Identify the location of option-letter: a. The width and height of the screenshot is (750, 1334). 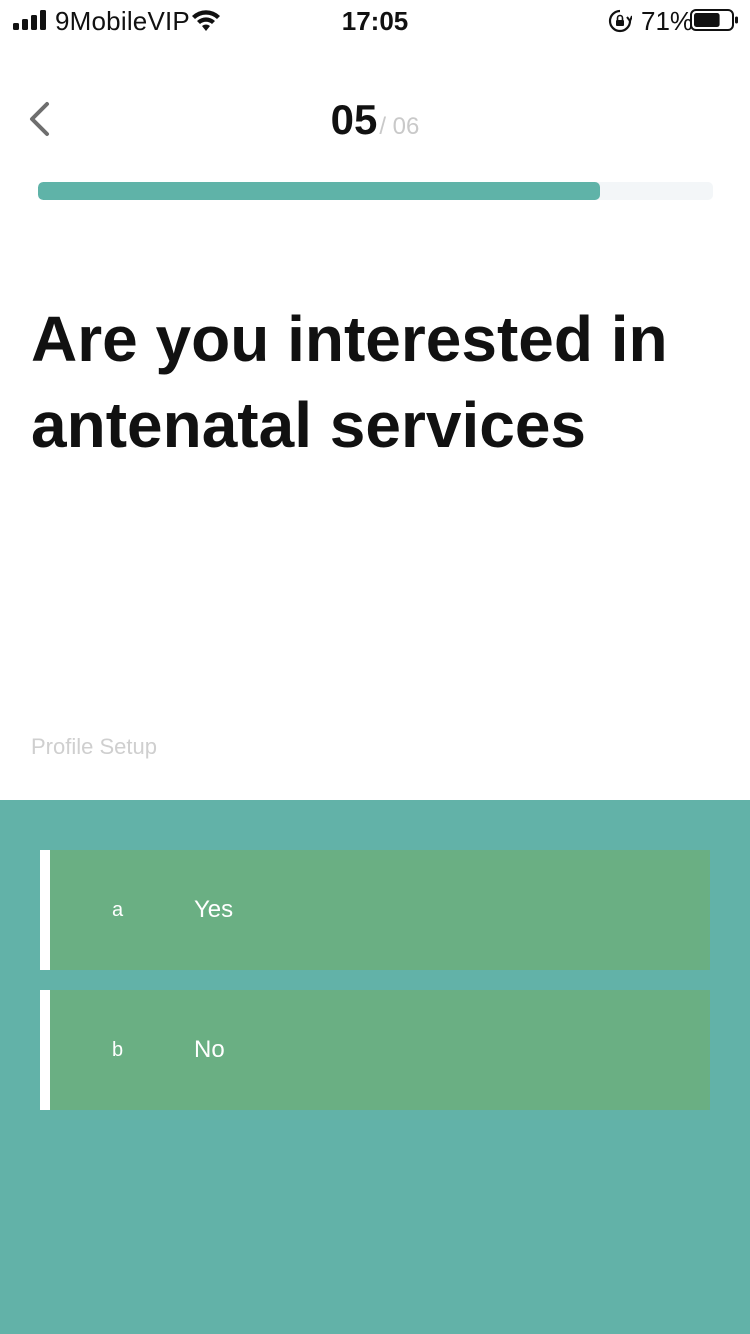
(118, 910).